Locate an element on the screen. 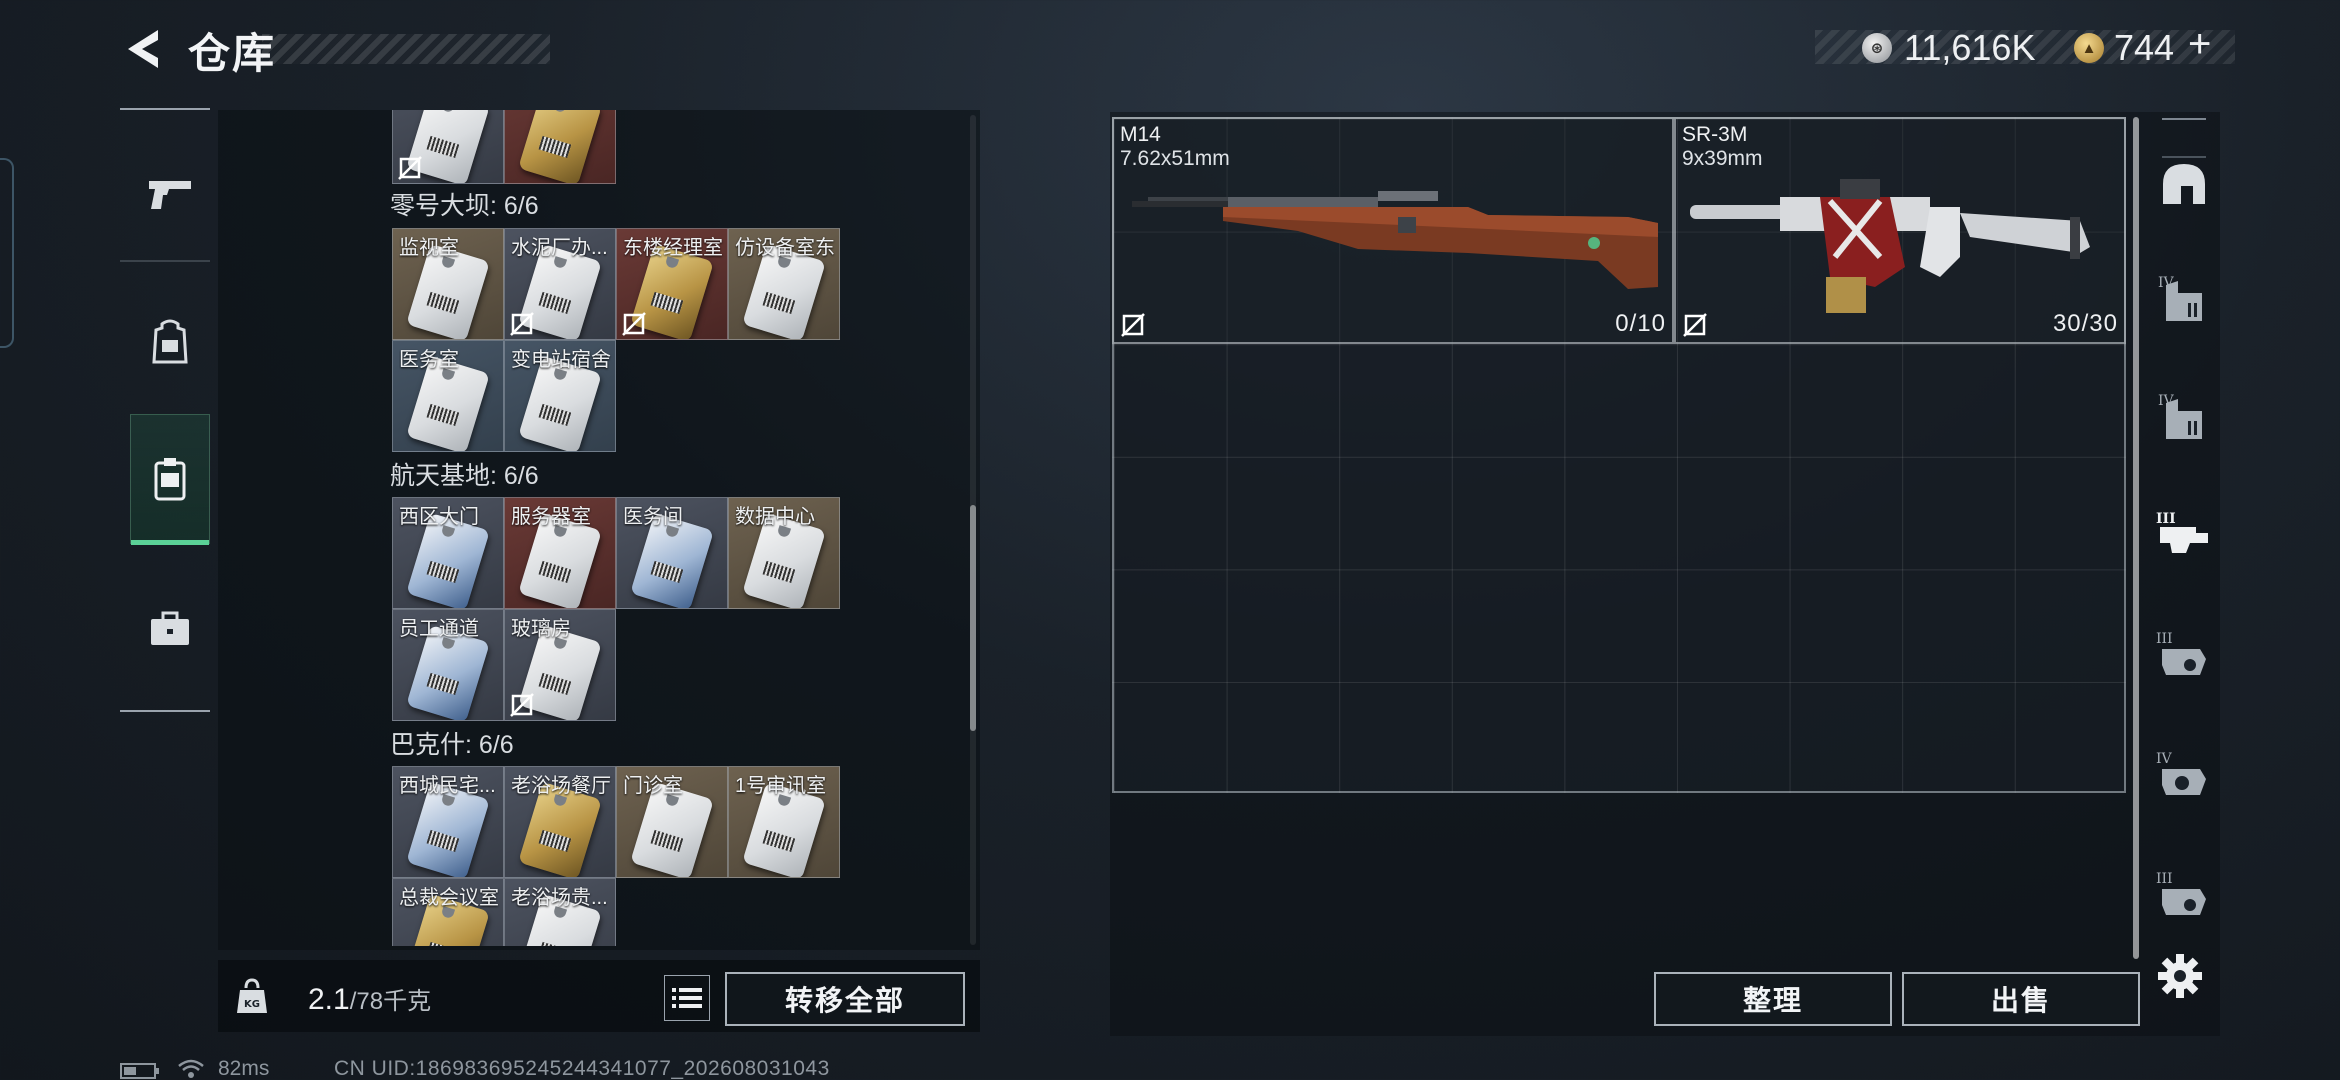  map-group-title: 零号大坝: 6/6 is located at coordinates (464, 206).